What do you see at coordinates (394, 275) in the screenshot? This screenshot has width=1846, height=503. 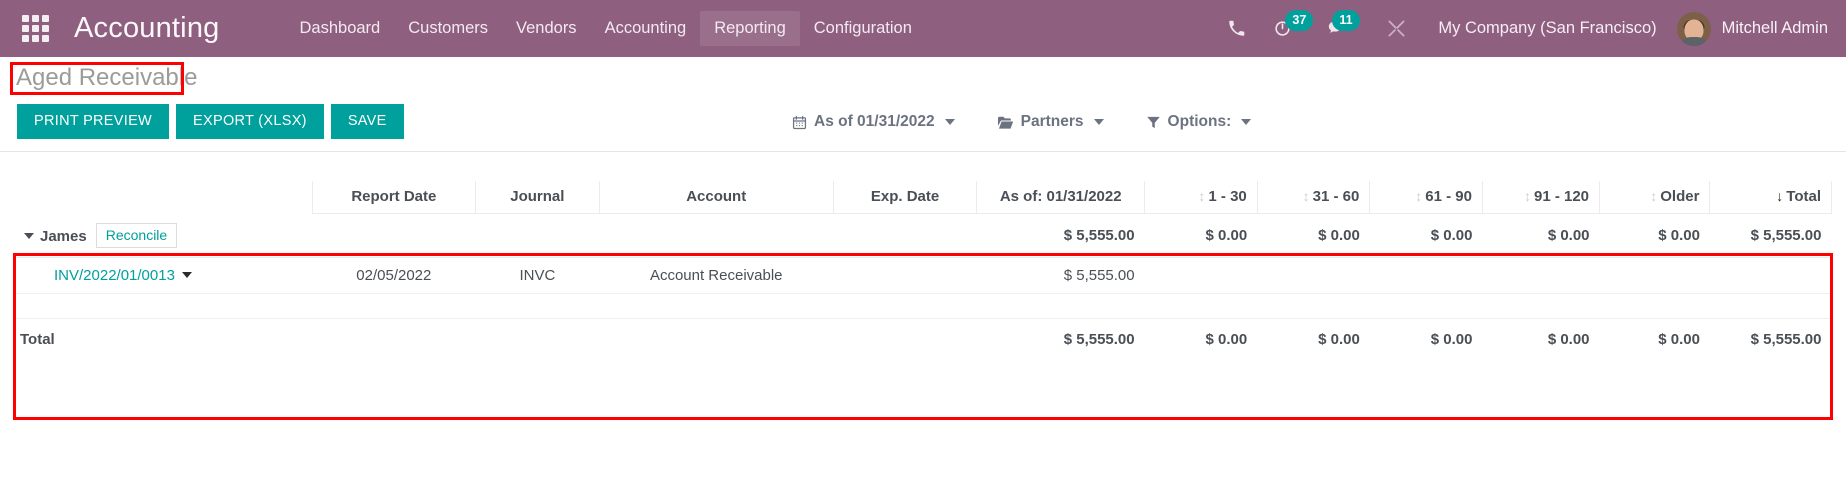 I see `line-report-date: 02/05/2022` at bounding box center [394, 275].